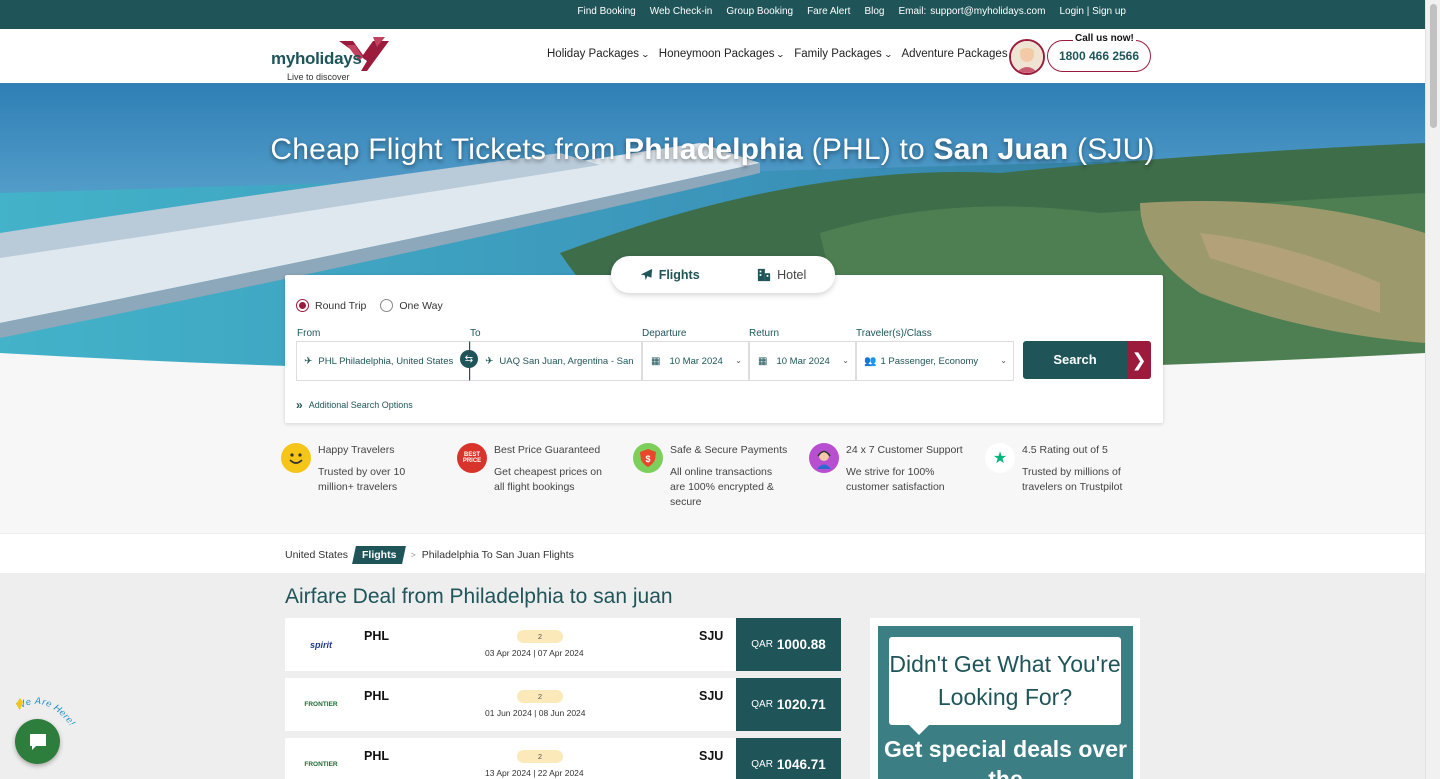 Image resolution: width=1440 pixels, height=779 pixels. What do you see at coordinates (387, 305) in the screenshot?
I see `radio-unselected-icon` at bounding box center [387, 305].